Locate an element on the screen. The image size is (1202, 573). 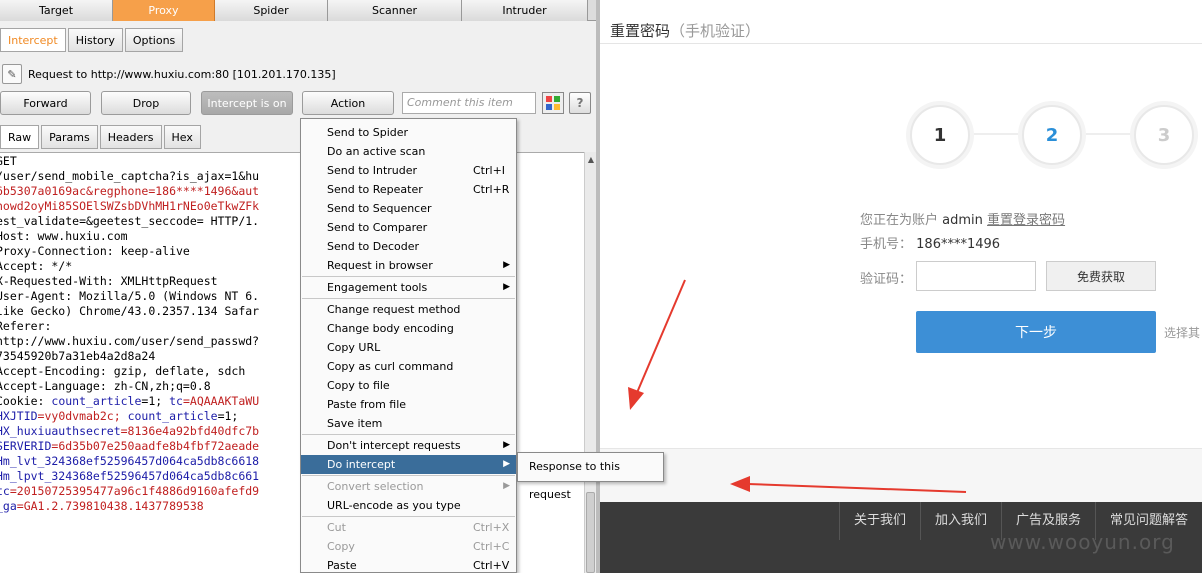
request-line: _ga=GA1.2.739810438.1437789538 is located at coordinates (102, 506).